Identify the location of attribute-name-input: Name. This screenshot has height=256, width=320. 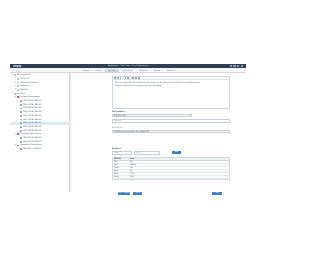
(122, 153).